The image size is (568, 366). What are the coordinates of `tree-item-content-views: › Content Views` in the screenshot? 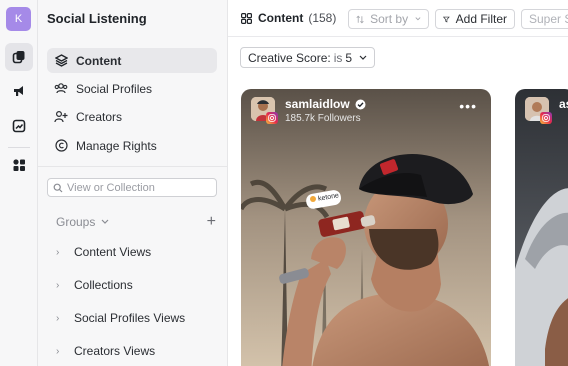 It's located at (136, 252).